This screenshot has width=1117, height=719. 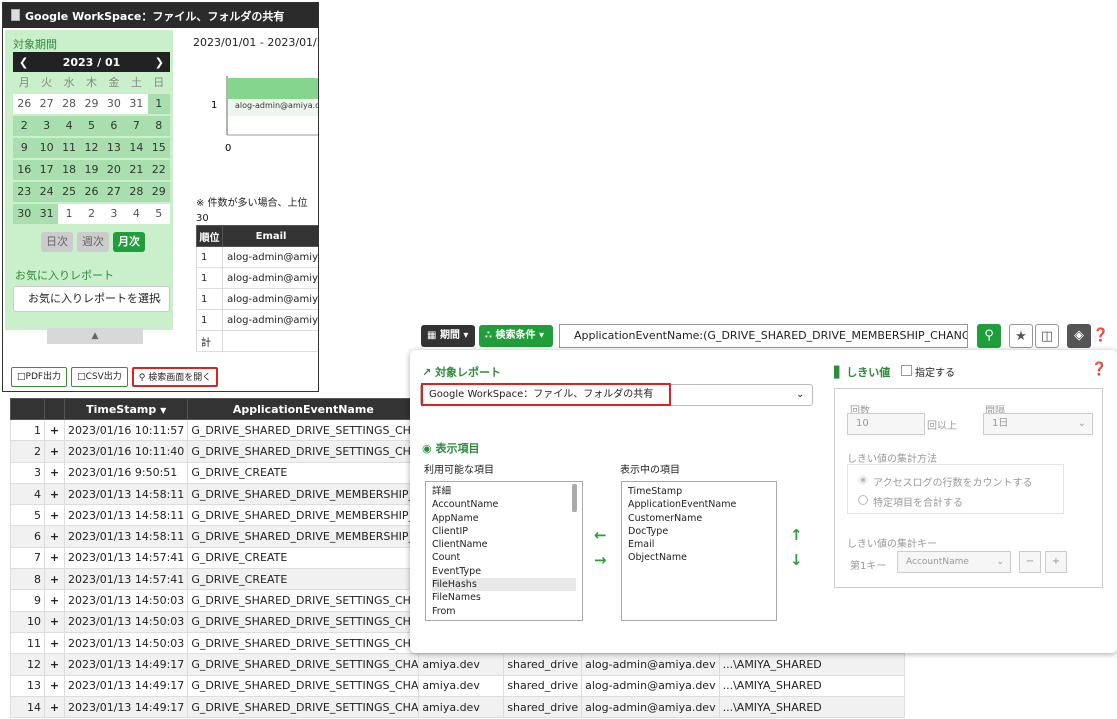 What do you see at coordinates (24, 170) in the screenshot?
I see `calendar-day: 16` at bounding box center [24, 170].